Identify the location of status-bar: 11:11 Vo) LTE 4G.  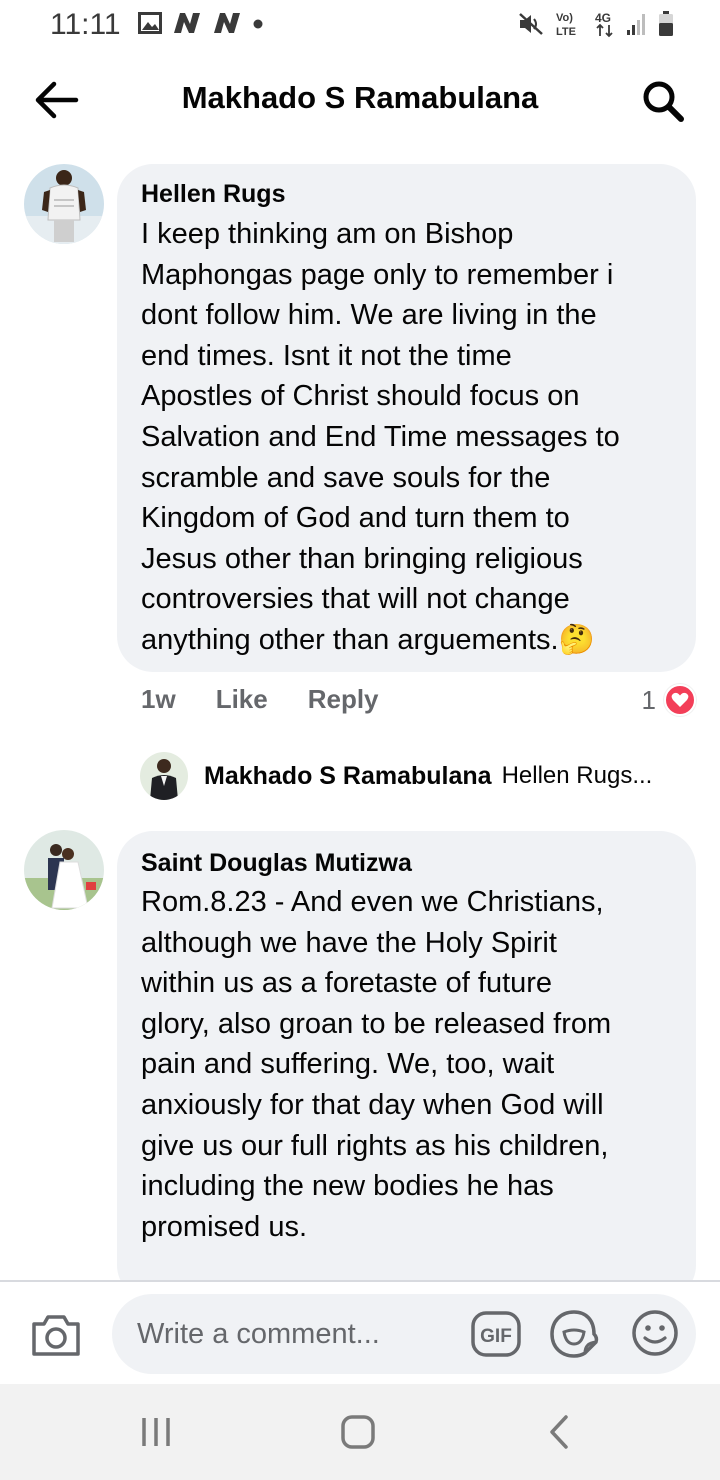
(360, 25).